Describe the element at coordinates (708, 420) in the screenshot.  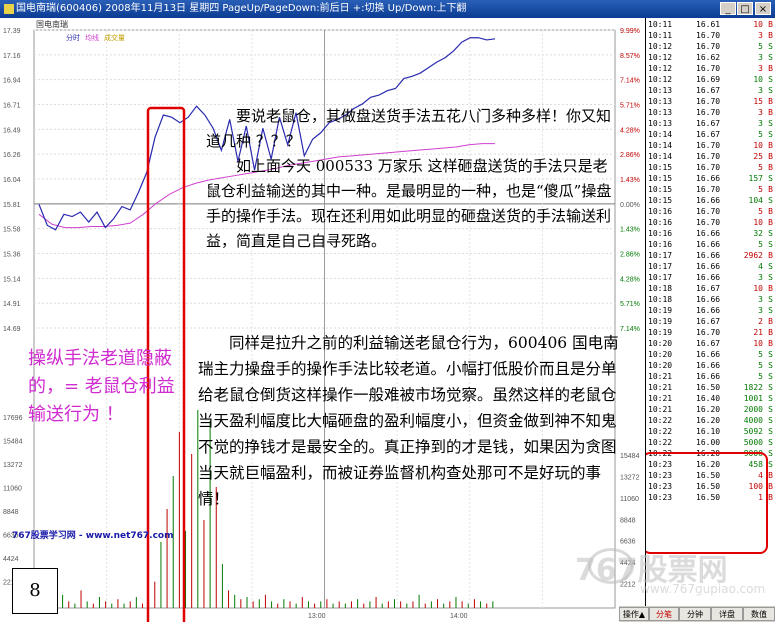
I see `tape-price: 16.20` at that location.